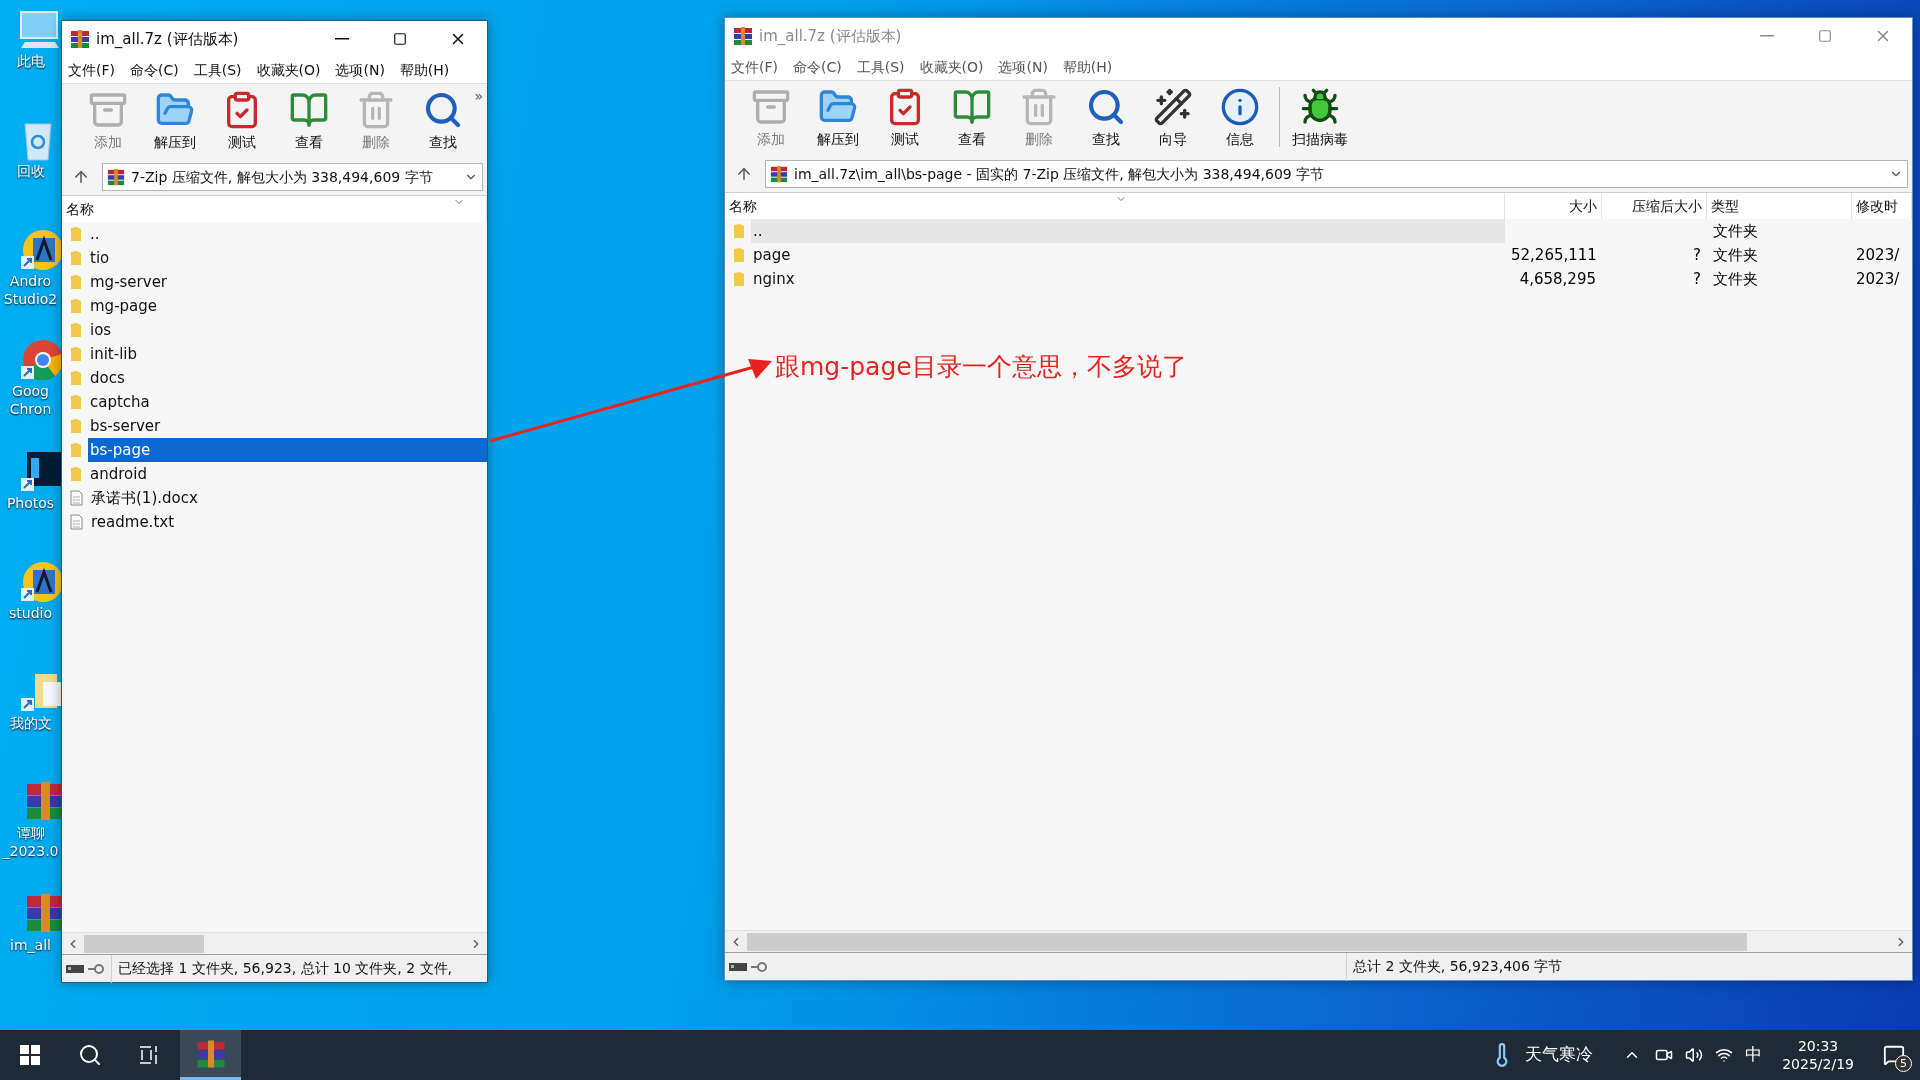  Describe the element at coordinates (292, 177) in the screenshot. I see `address-field: 7-Zip 压缩文件, 解包大小为 338,494,609 字节` at that location.